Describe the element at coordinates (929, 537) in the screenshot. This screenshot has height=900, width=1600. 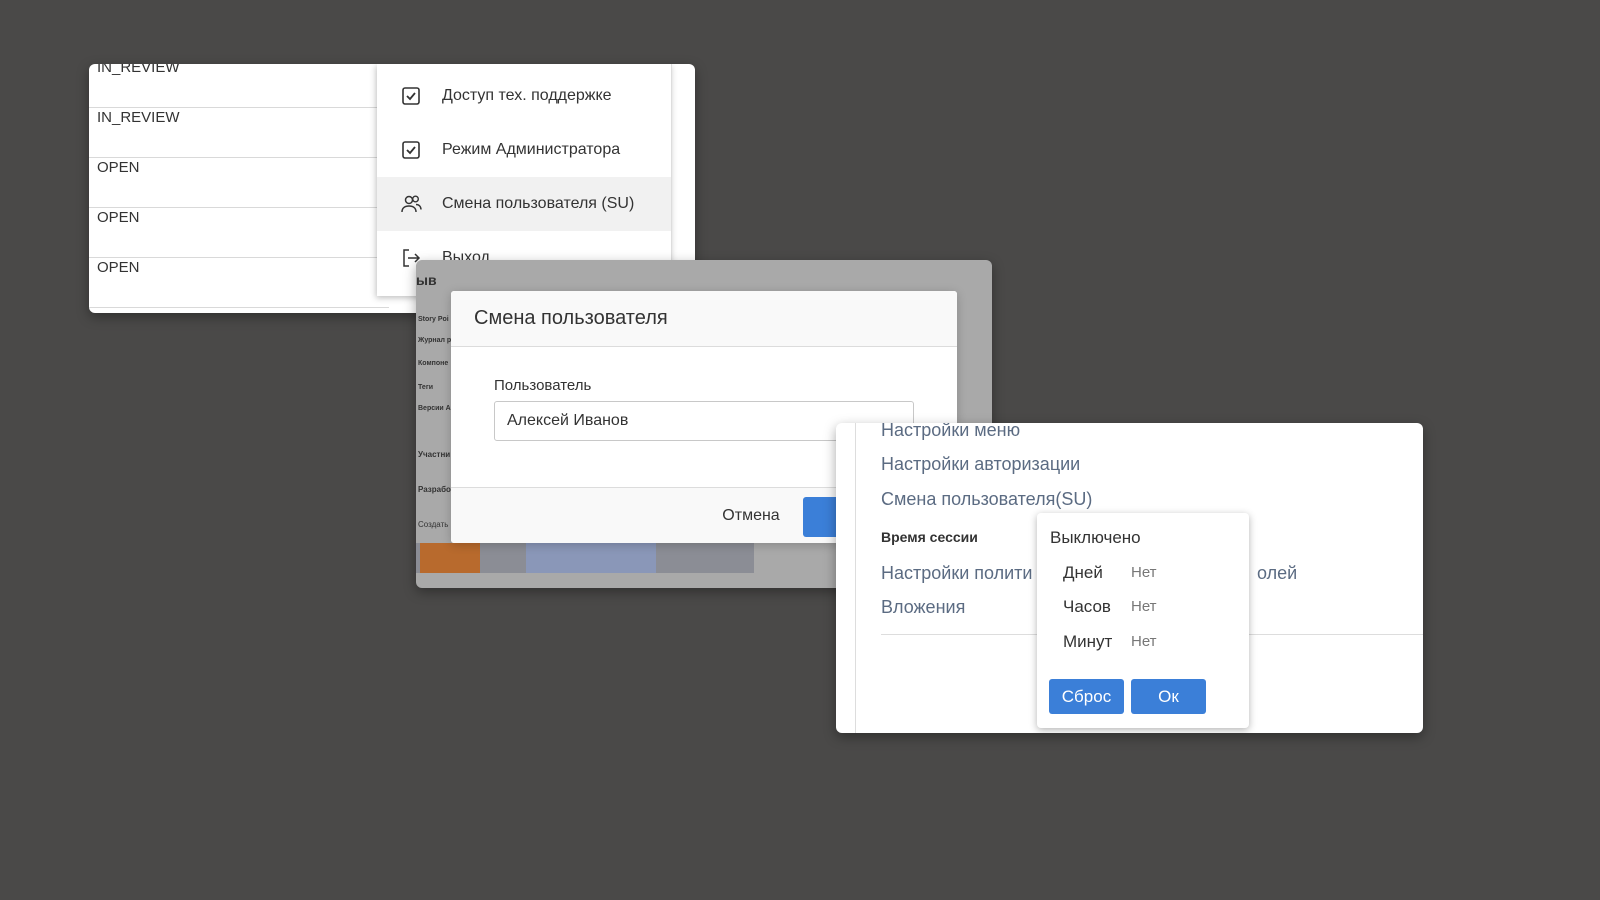
I see `session-time-label: Время сессии` at that location.